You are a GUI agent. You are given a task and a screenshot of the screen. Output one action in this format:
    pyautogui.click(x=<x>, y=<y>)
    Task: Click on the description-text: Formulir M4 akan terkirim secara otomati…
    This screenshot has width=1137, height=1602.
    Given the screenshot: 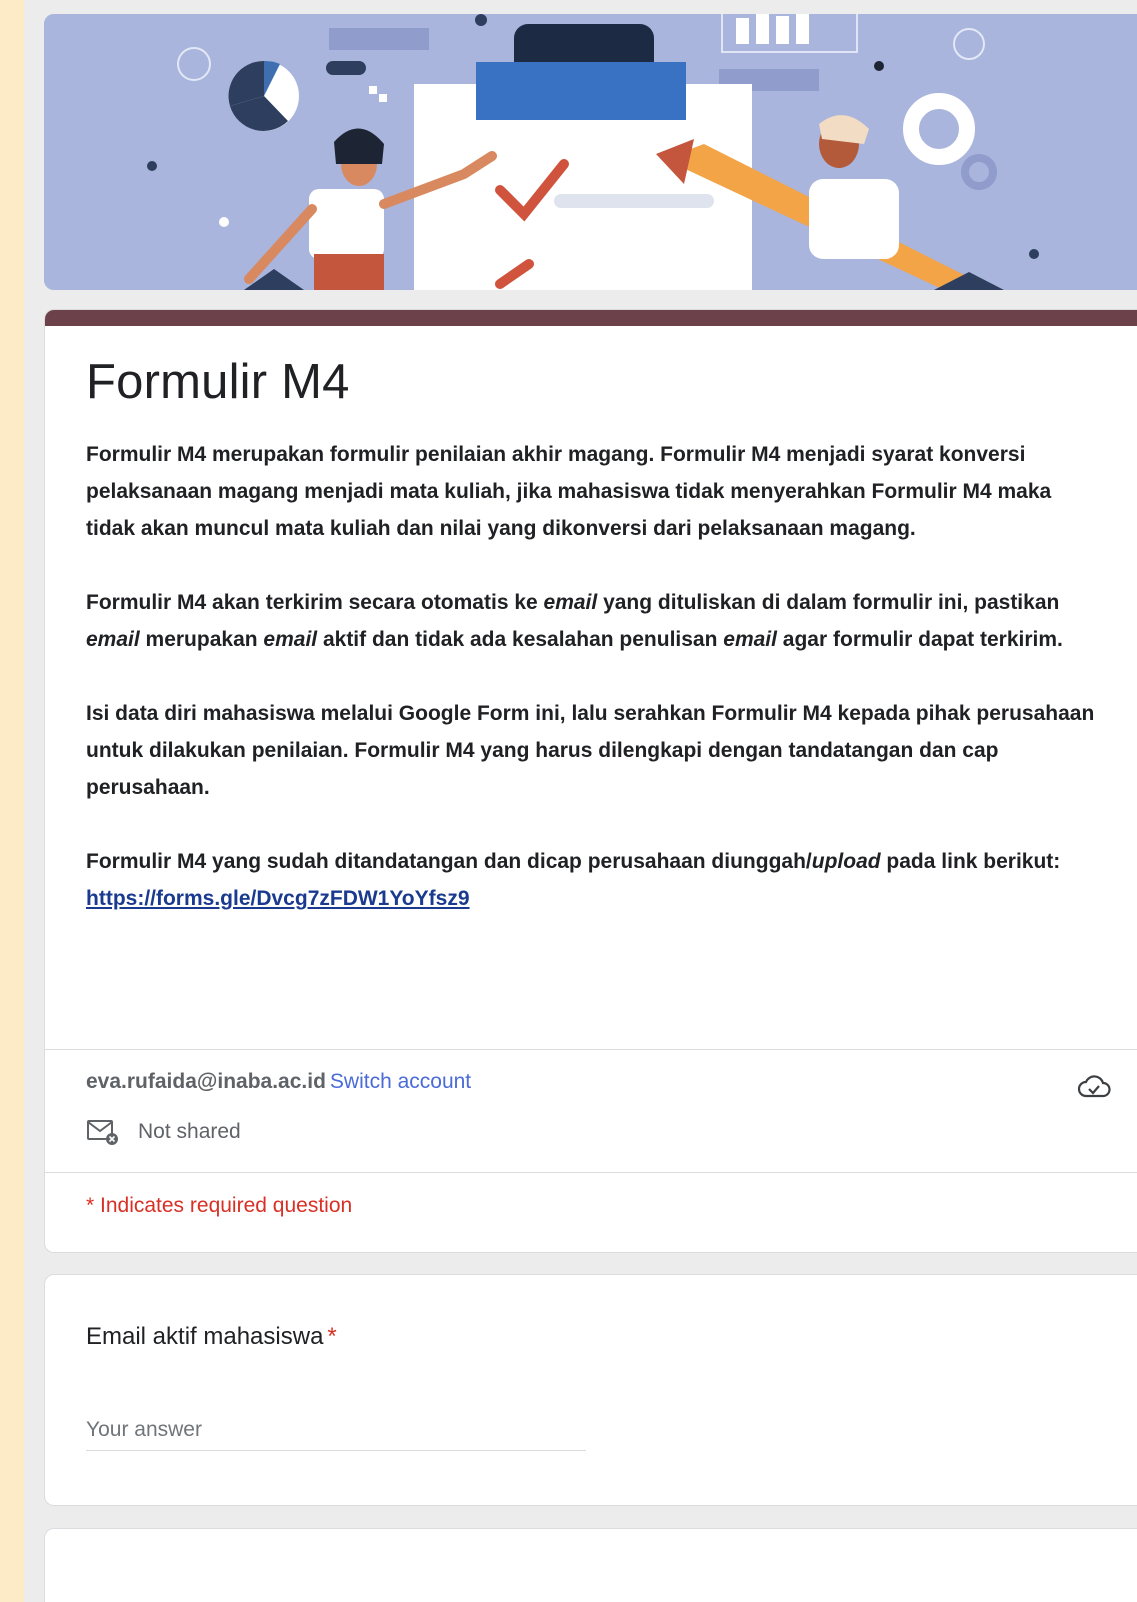 What is the action you would take?
    pyautogui.click(x=315, y=602)
    